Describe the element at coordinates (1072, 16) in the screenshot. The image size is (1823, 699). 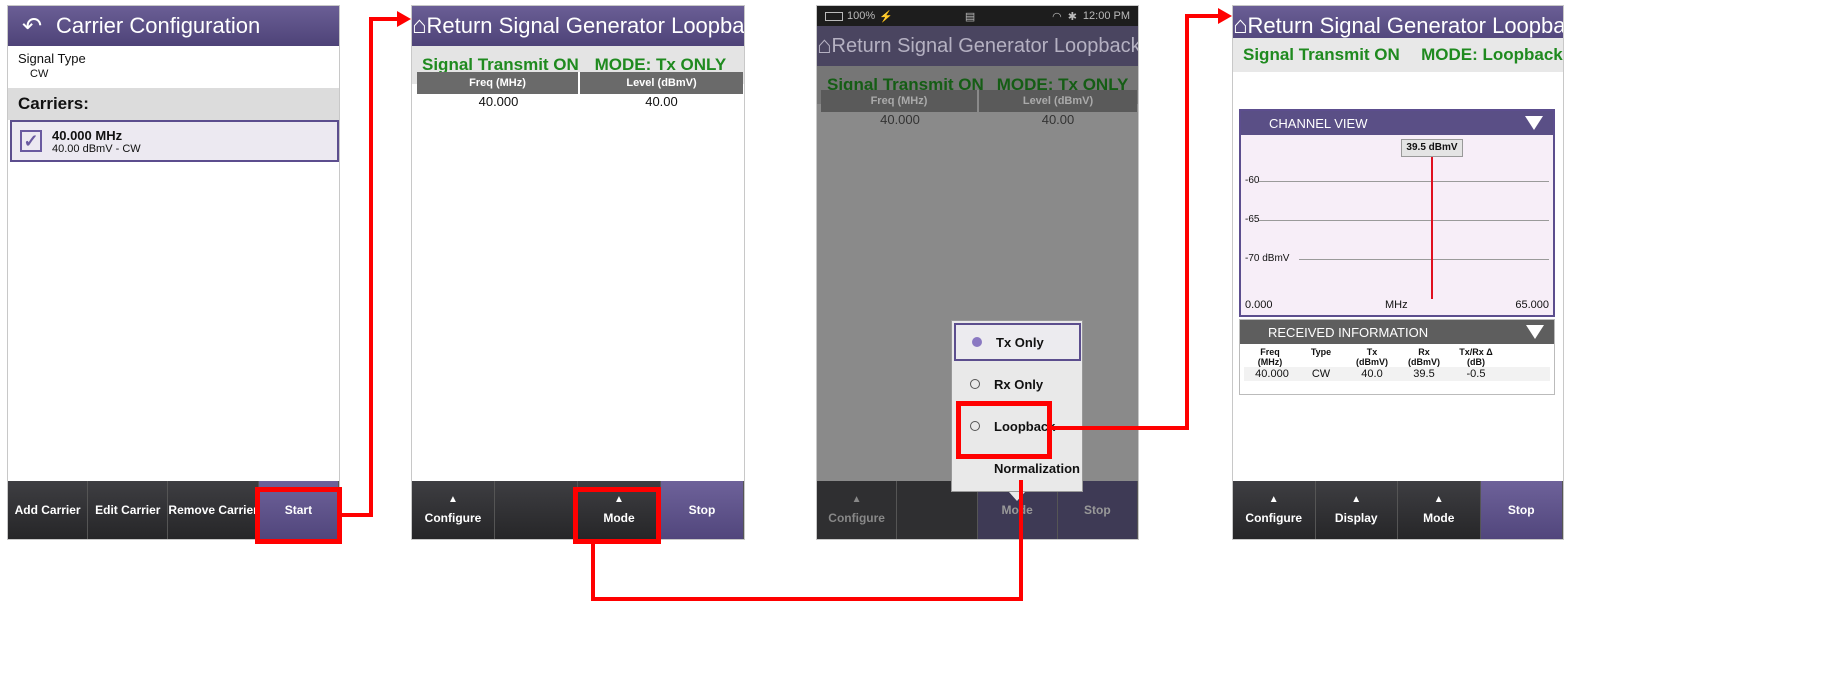
I see `bluetooth-icon: ✱` at that location.